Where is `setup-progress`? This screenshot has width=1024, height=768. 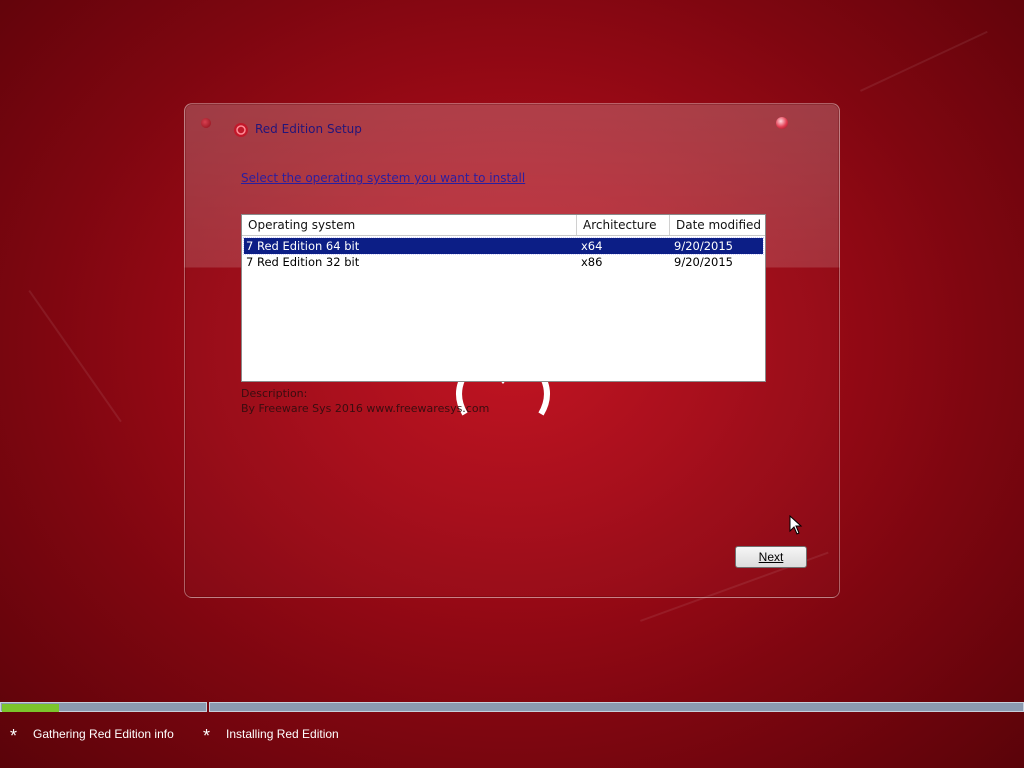 setup-progress is located at coordinates (512, 707).